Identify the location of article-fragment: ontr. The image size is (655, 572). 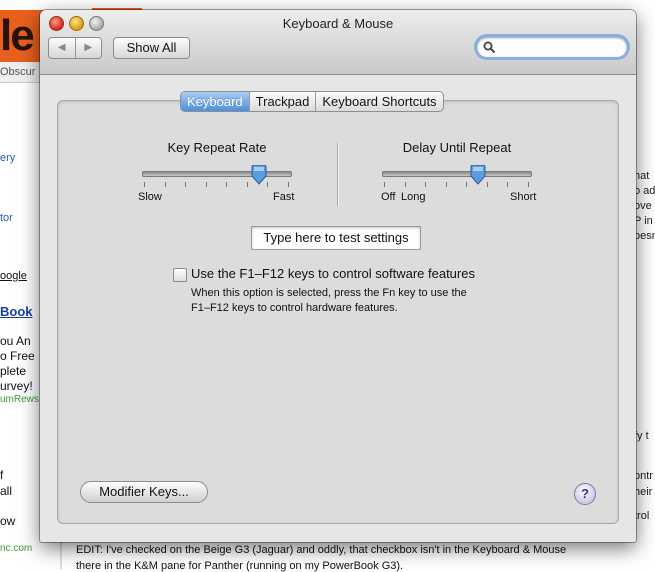
(643, 476).